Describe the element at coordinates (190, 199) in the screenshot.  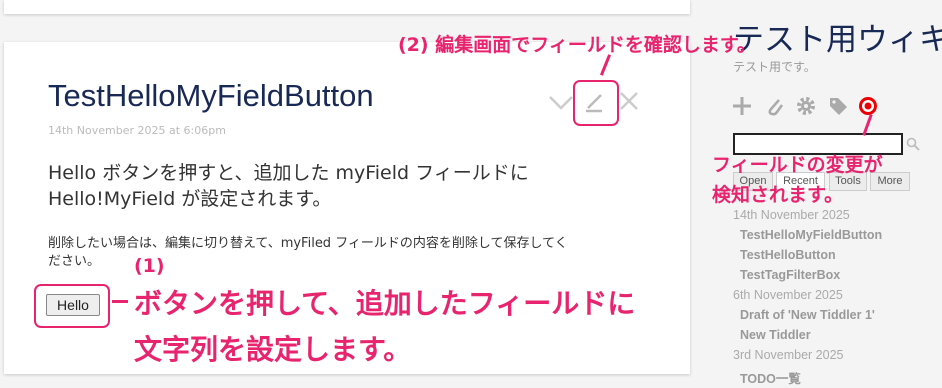
I see `body-line: Hello!MyField が設定されます。` at that location.